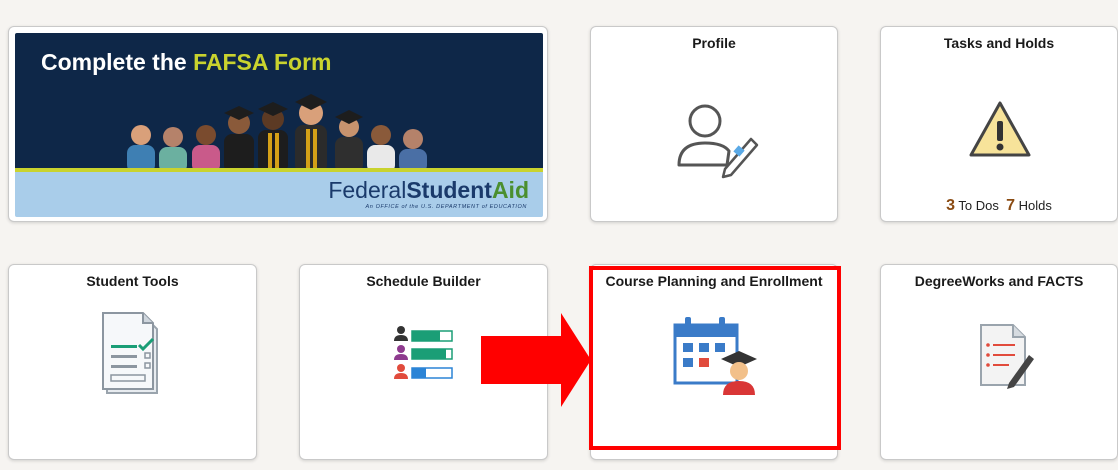 The width and height of the screenshot is (1118, 470). I want to click on tile-title: Course Planning and Enrollment, so click(714, 281).